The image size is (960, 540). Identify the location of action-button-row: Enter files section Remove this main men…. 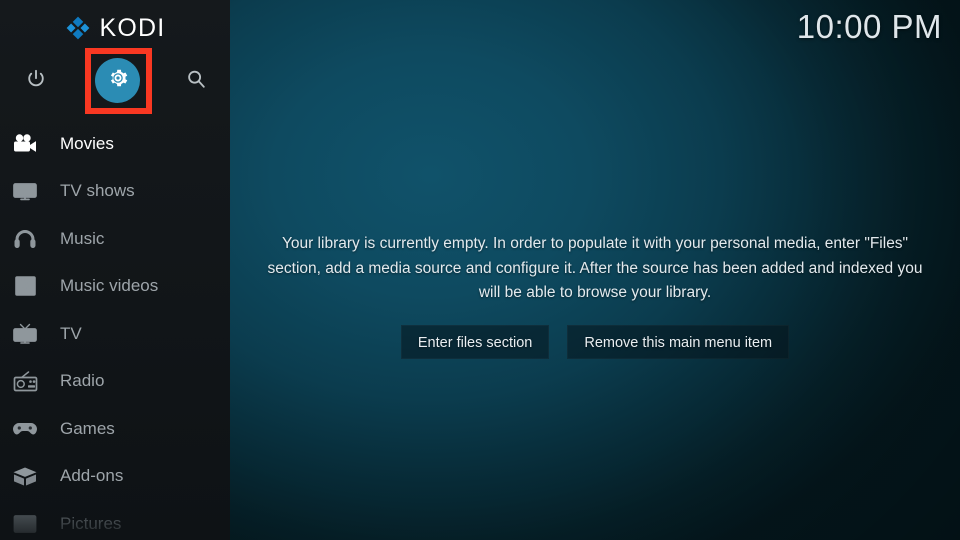
(595, 341).